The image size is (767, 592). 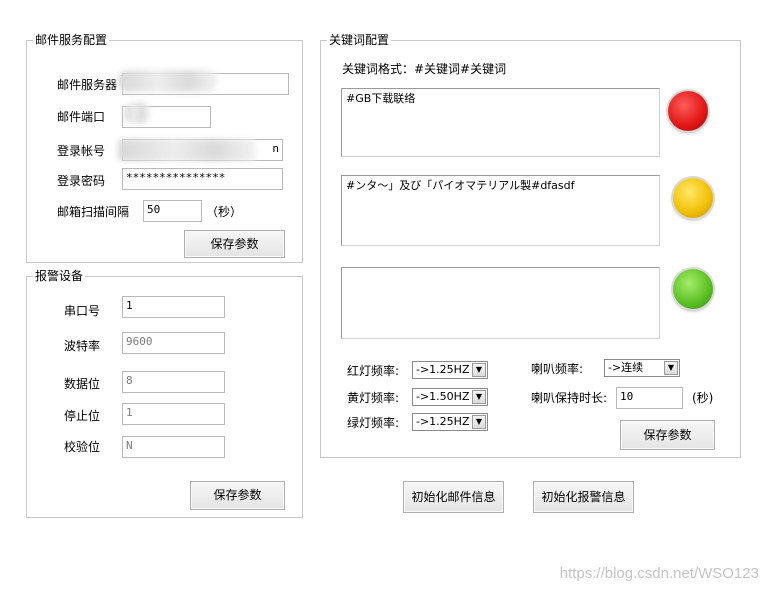 I want to click on yellow-freq-value: ->1.50HZ, so click(x=443, y=396).